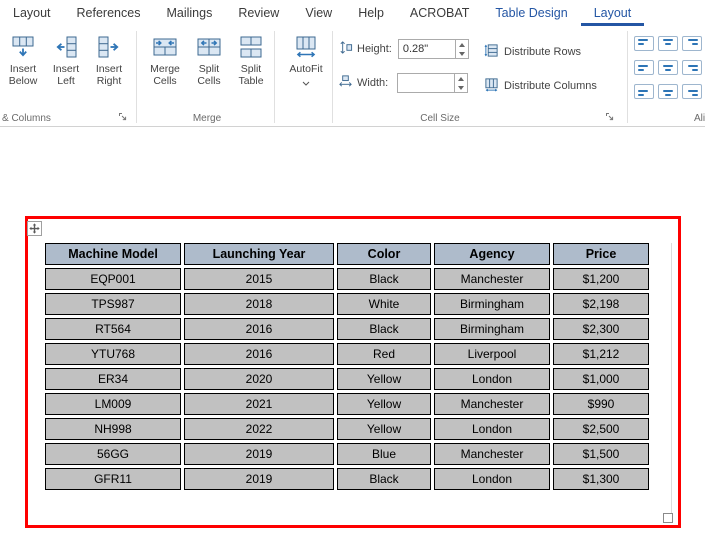  What do you see at coordinates (113, 379) in the screenshot?
I see `table-cell: ER34` at bounding box center [113, 379].